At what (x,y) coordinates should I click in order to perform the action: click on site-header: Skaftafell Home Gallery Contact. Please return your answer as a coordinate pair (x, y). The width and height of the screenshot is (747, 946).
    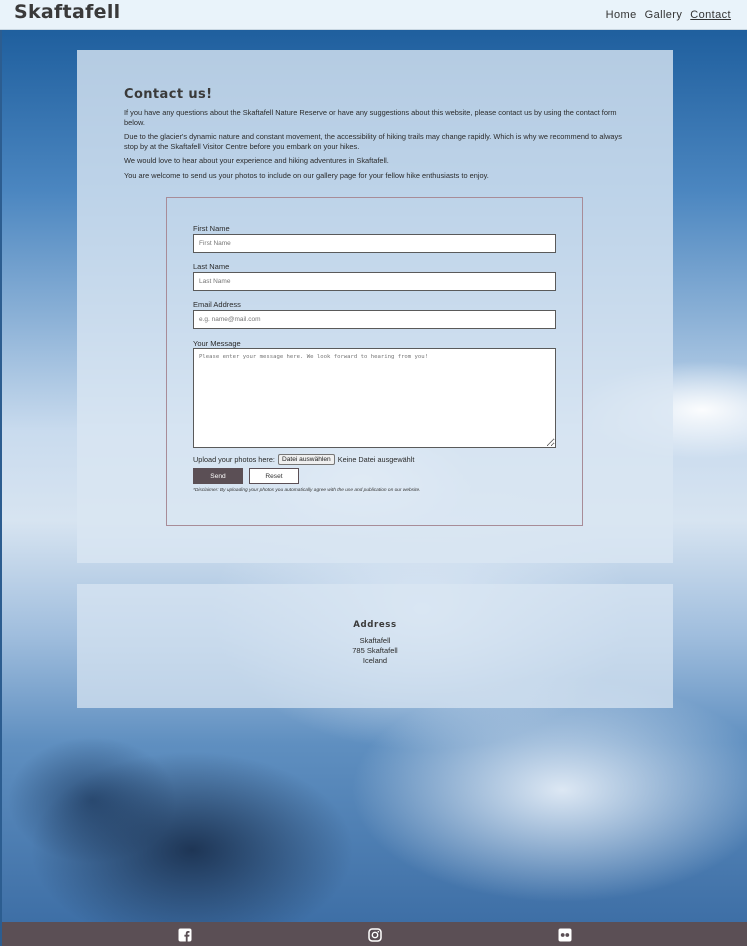
    Looking at the image, I should click on (373, 15).